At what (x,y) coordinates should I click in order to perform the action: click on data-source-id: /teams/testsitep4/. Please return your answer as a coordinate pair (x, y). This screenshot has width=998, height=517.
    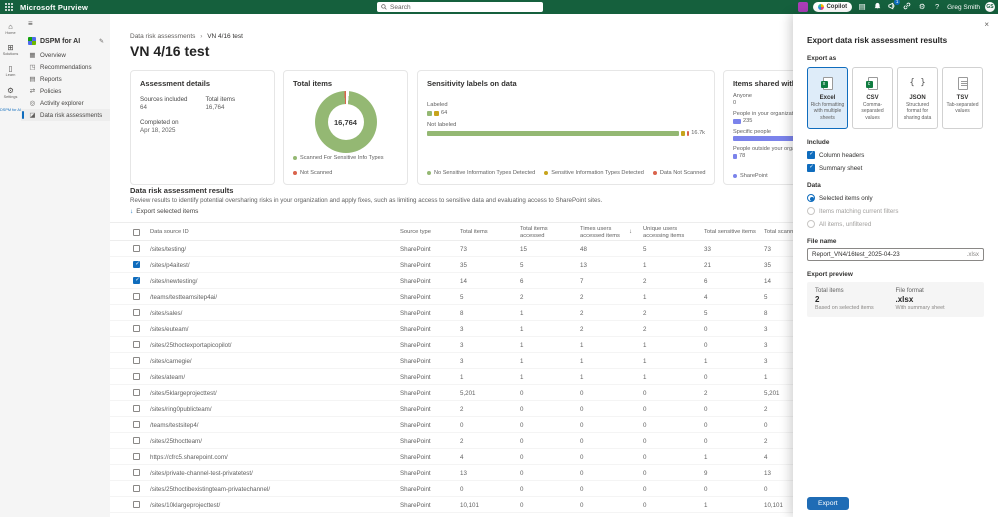
    Looking at the image, I should click on (174, 425).